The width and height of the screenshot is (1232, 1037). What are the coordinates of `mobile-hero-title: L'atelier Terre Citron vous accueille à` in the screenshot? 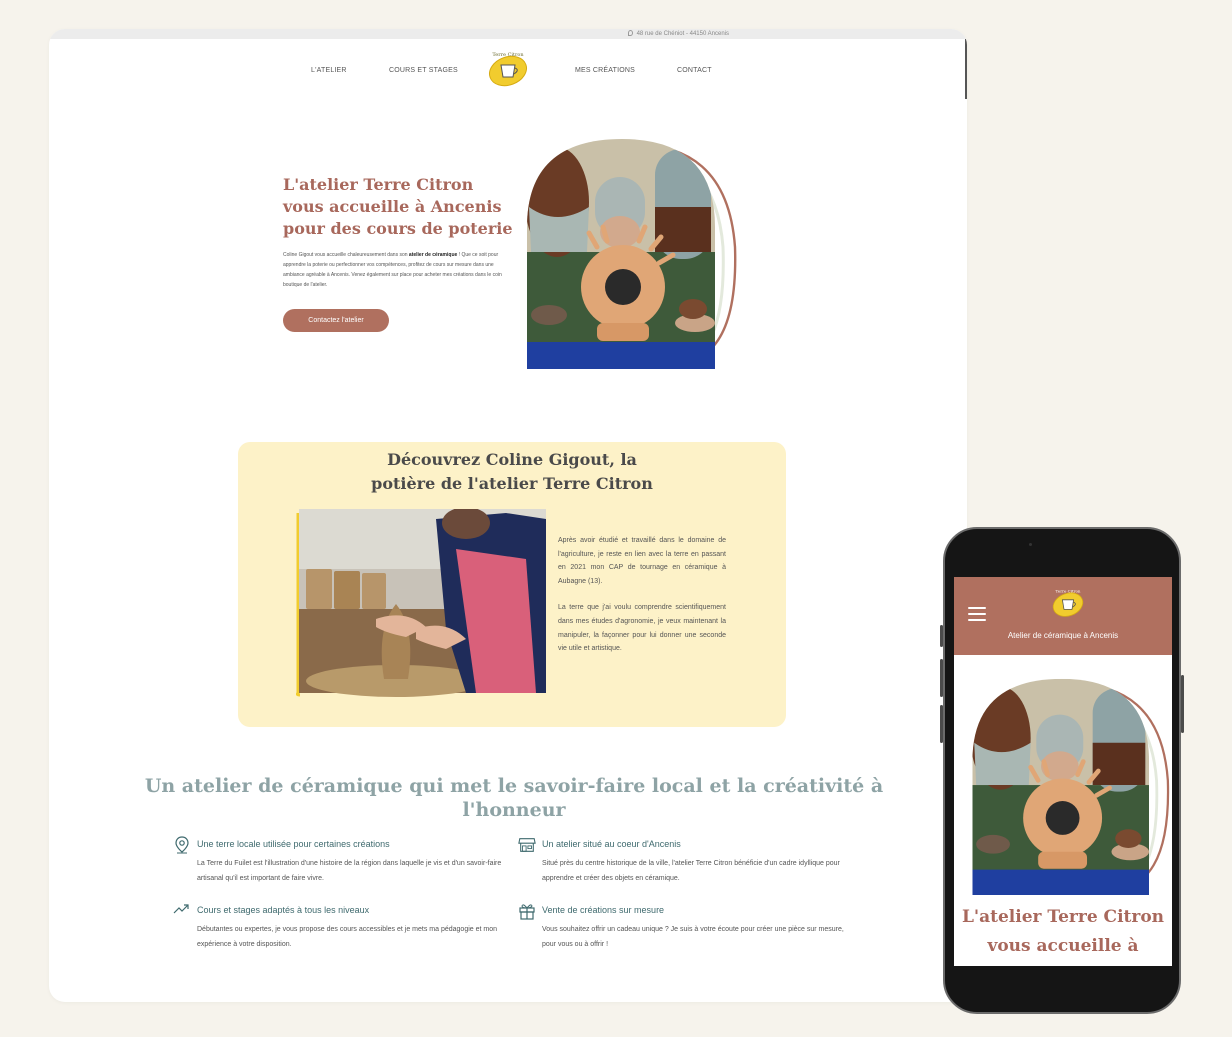 It's located at (1063, 931).